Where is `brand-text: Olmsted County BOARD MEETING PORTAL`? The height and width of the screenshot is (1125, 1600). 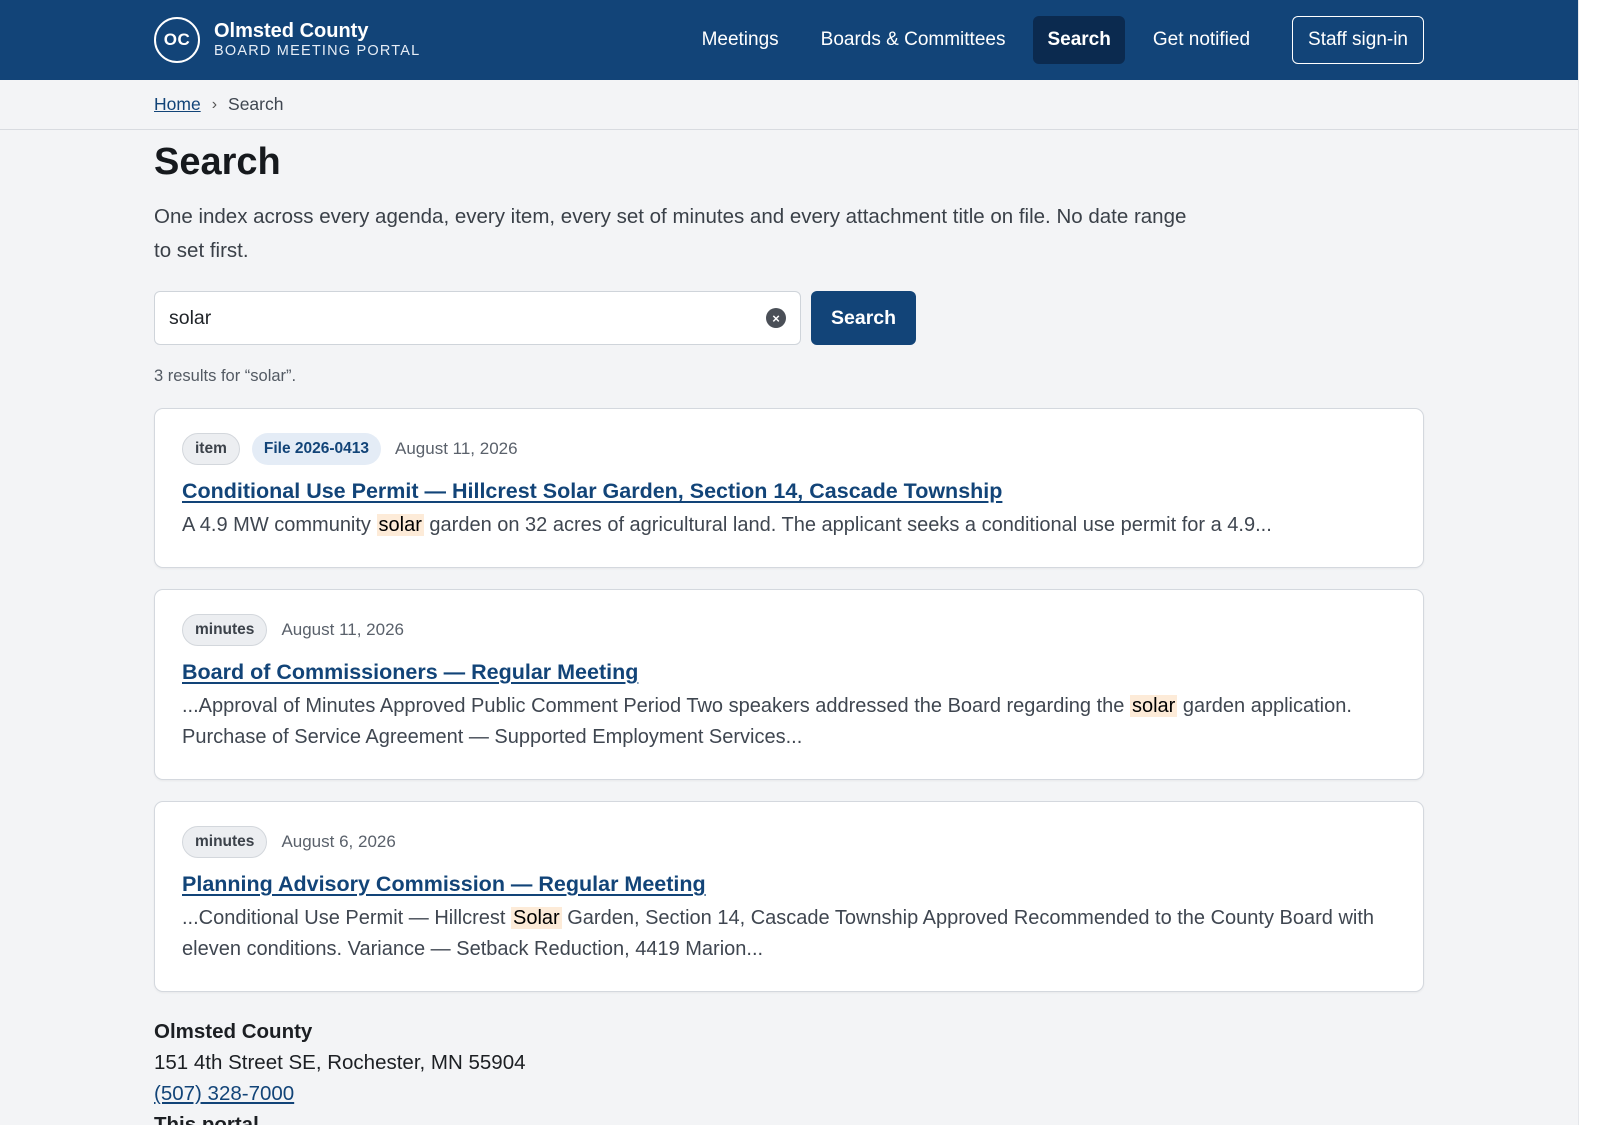
brand-text: Olmsted County BOARD MEETING PORTAL is located at coordinates (317, 40).